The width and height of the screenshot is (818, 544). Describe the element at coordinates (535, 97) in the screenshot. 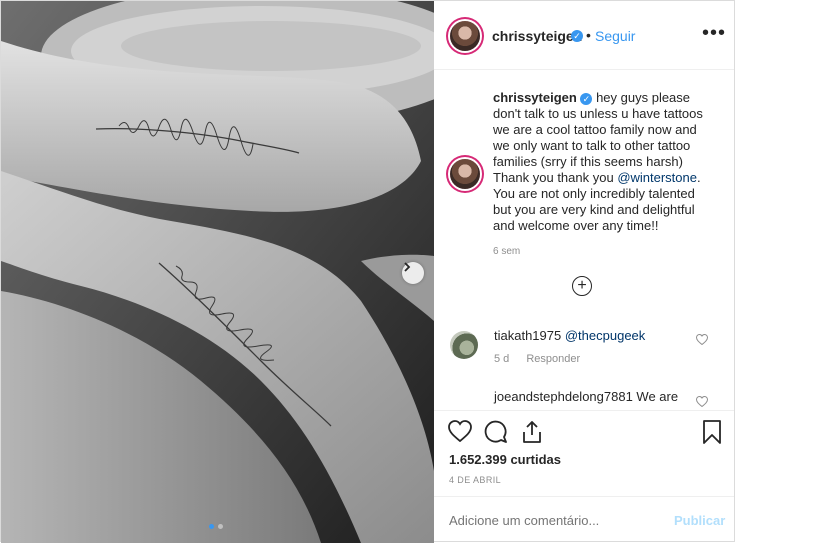

I see `caption-username: chrissyteigen` at that location.